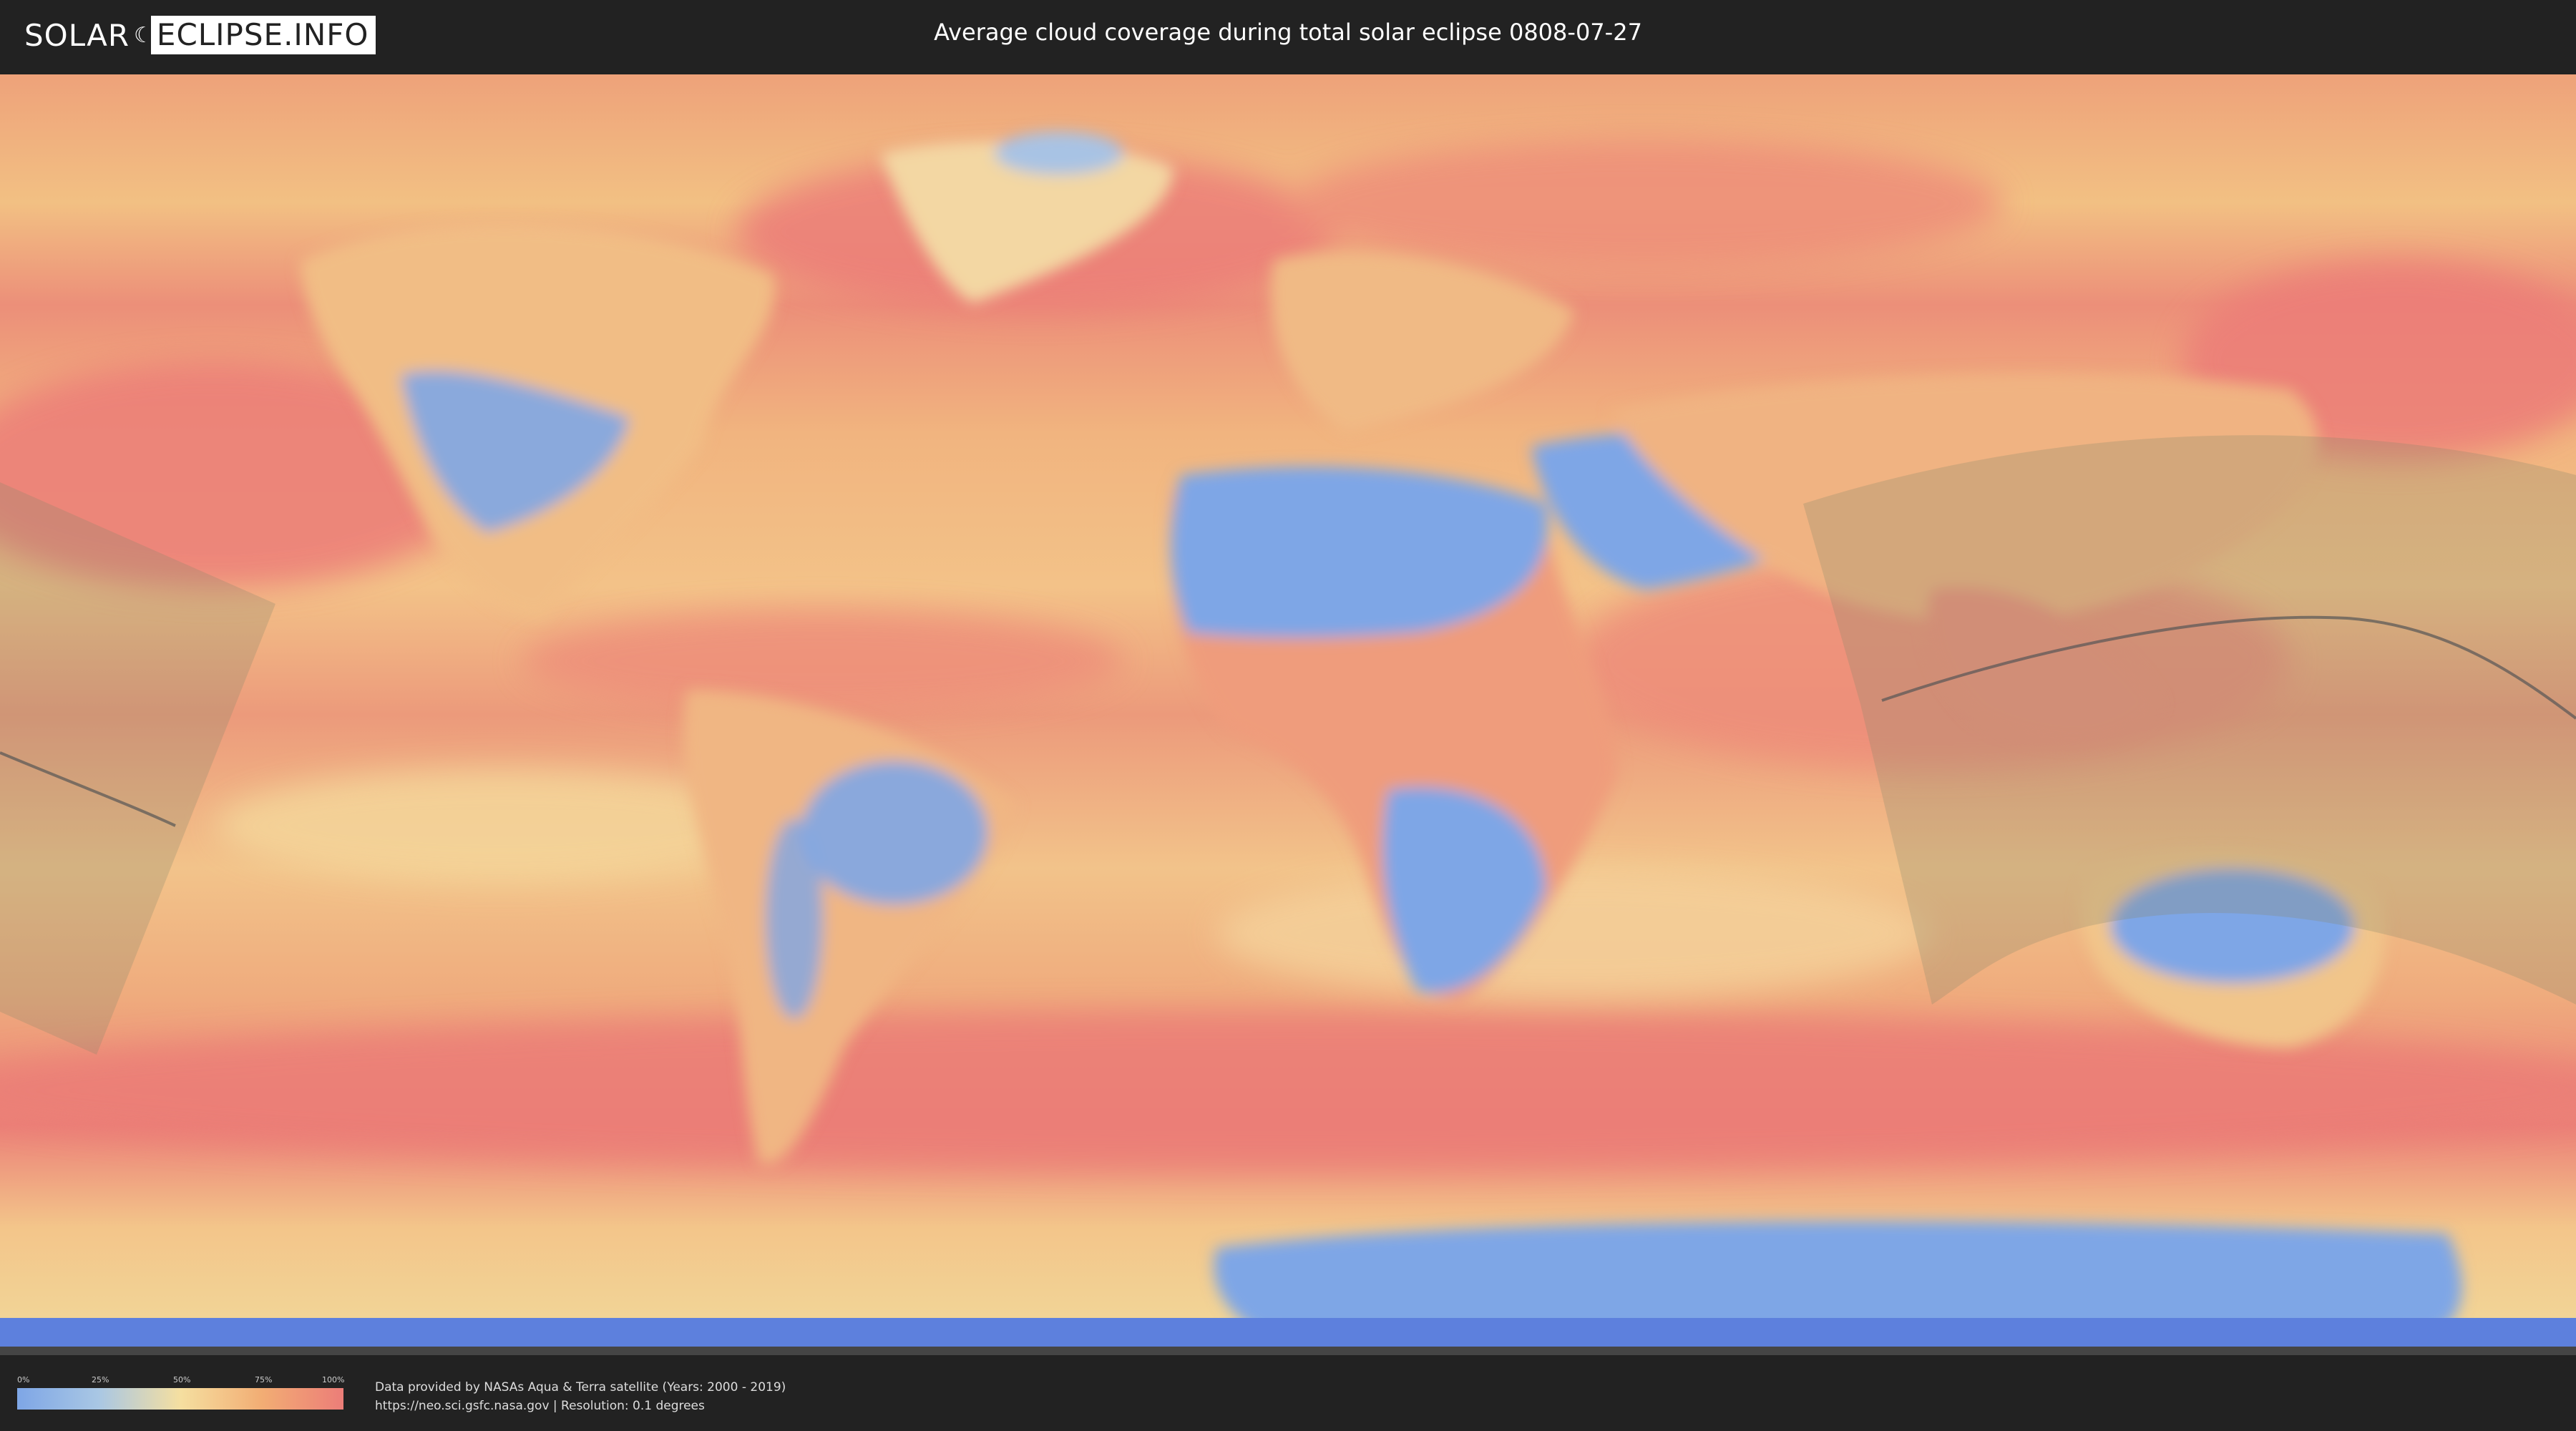 The image size is (2576, 1431). What do you see at coordinates (23, 1379) in the screenshot?
I see `legend-tick-0: 0%` at bounding box center [23, 1379].